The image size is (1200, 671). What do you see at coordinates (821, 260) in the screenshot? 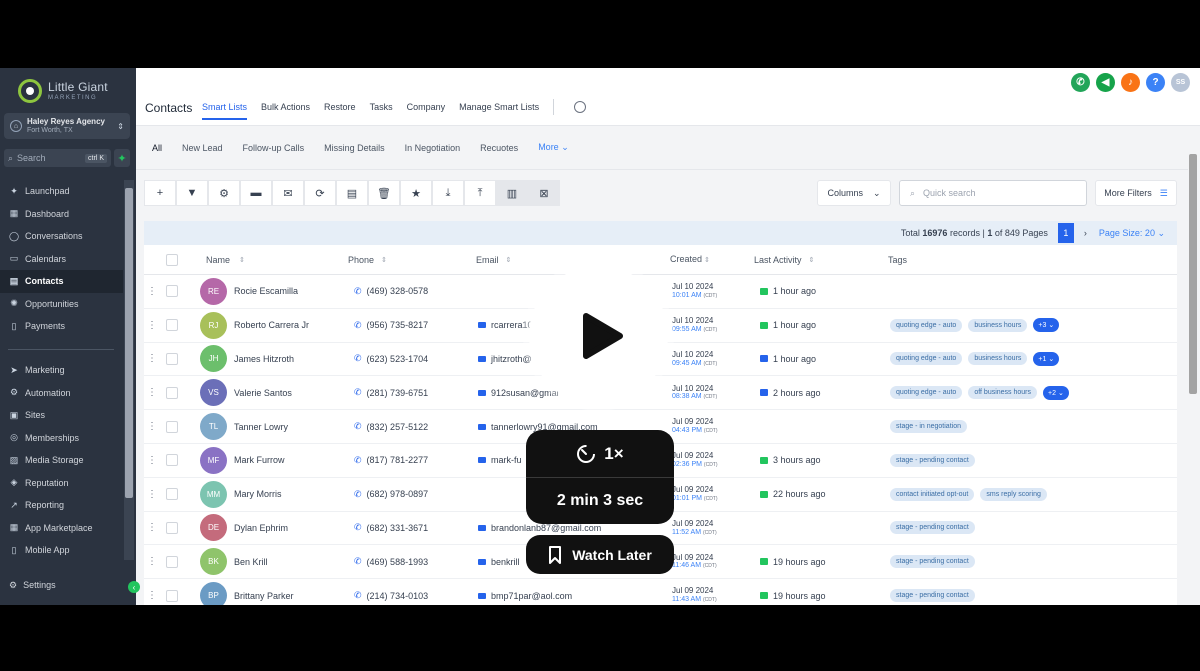
I see `column-last-activity: Last Activity ⇕` at bounding box center [821, 260].